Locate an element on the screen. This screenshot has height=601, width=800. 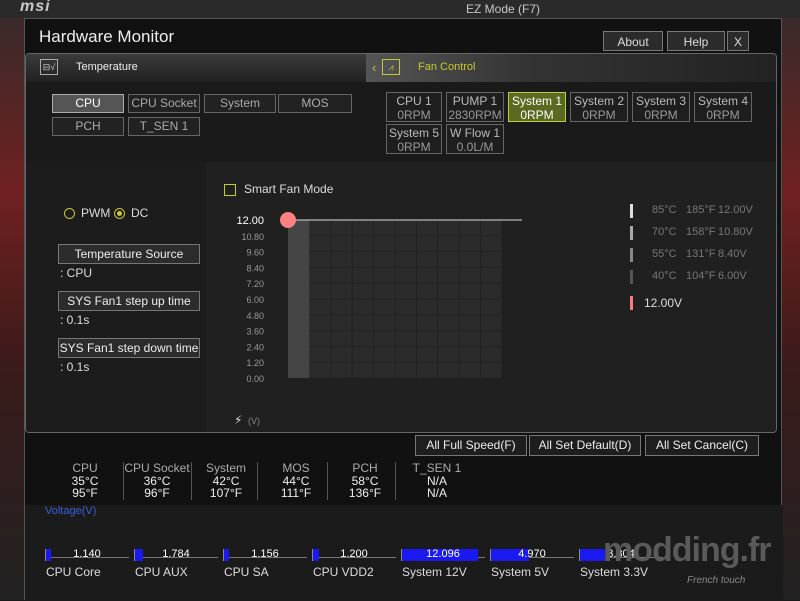
voltage-bar: 1.140 is located at coordinates (88, 554).